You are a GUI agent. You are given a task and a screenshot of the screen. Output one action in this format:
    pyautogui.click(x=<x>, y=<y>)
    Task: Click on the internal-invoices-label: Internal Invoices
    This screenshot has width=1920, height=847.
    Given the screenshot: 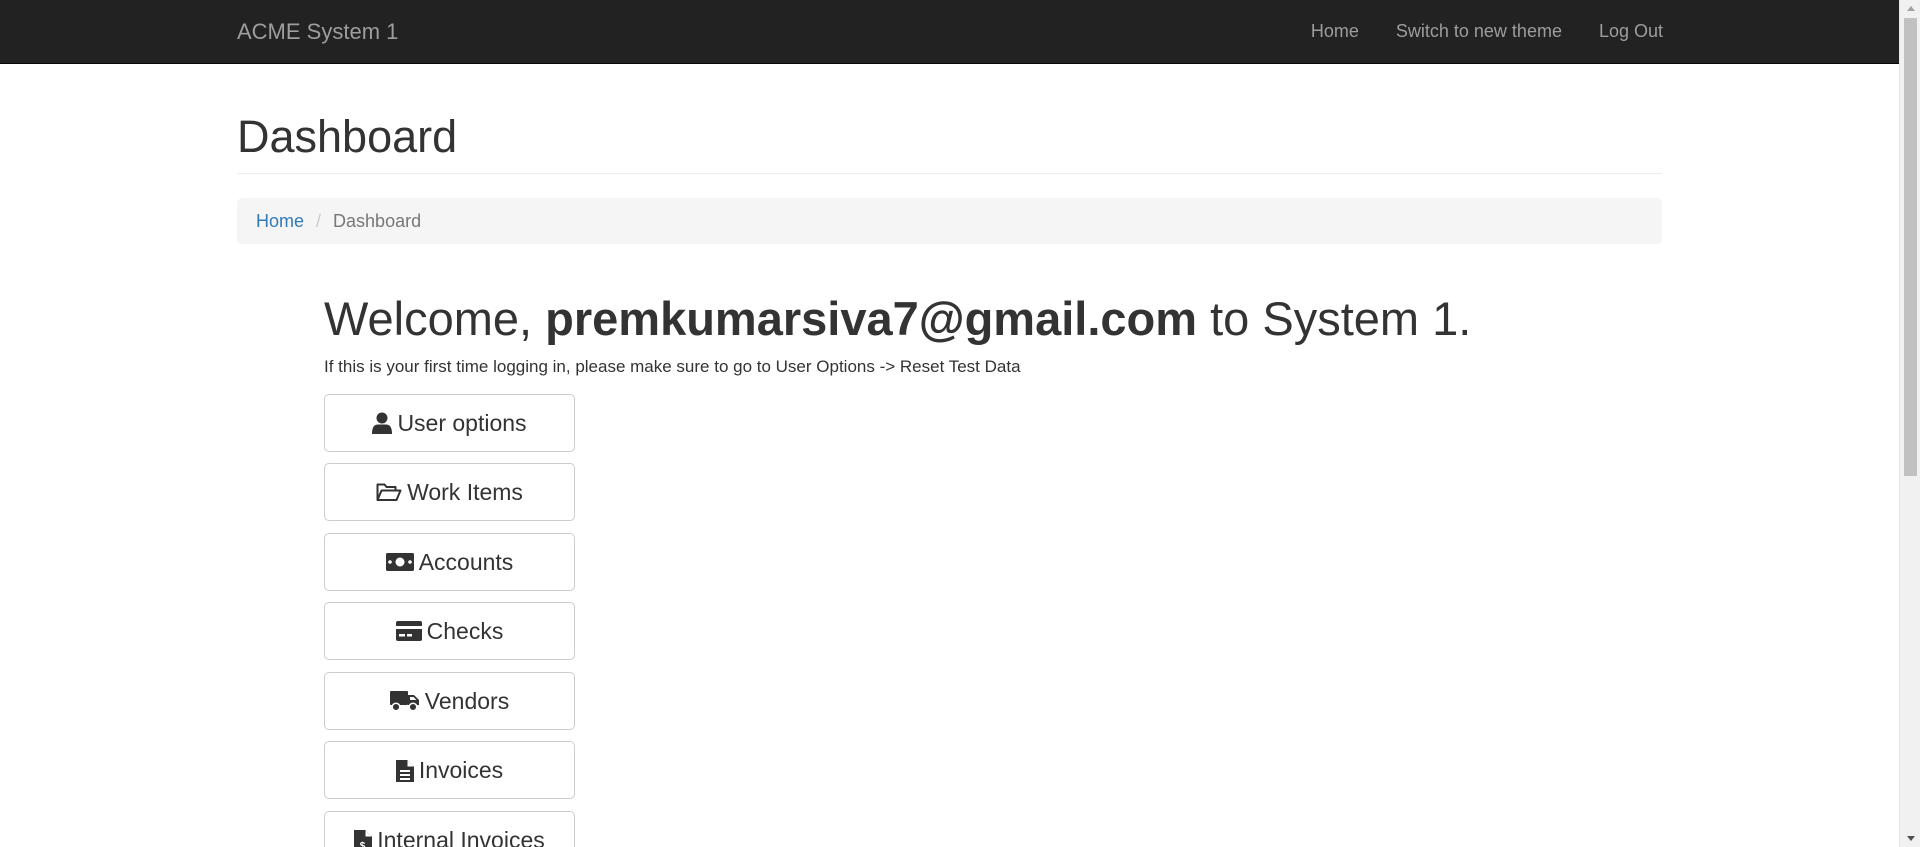 What is the action you would take?
    pyautogui.click(x=461, y=836)
    